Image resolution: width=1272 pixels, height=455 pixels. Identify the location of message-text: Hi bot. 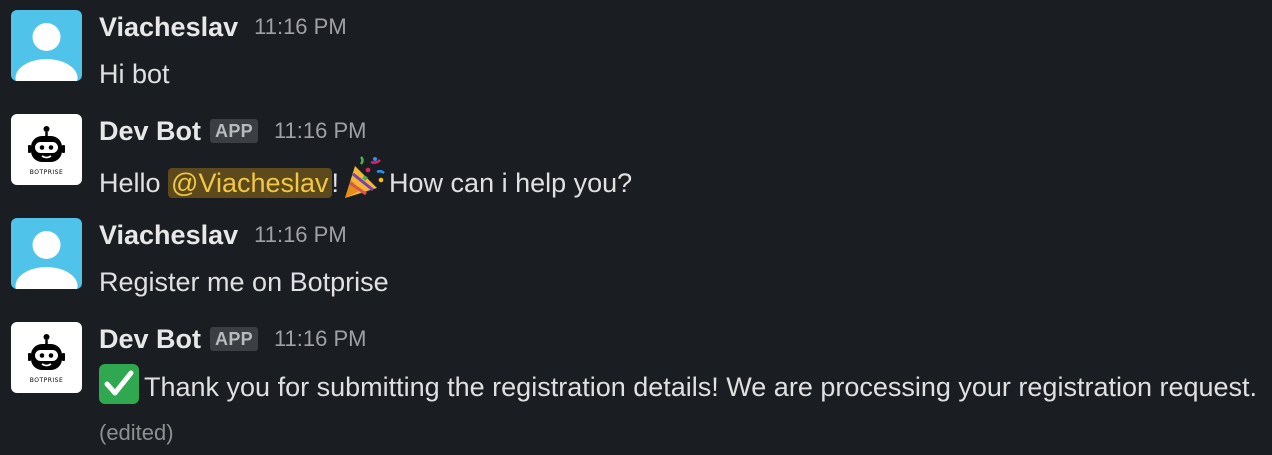
(134, 74).